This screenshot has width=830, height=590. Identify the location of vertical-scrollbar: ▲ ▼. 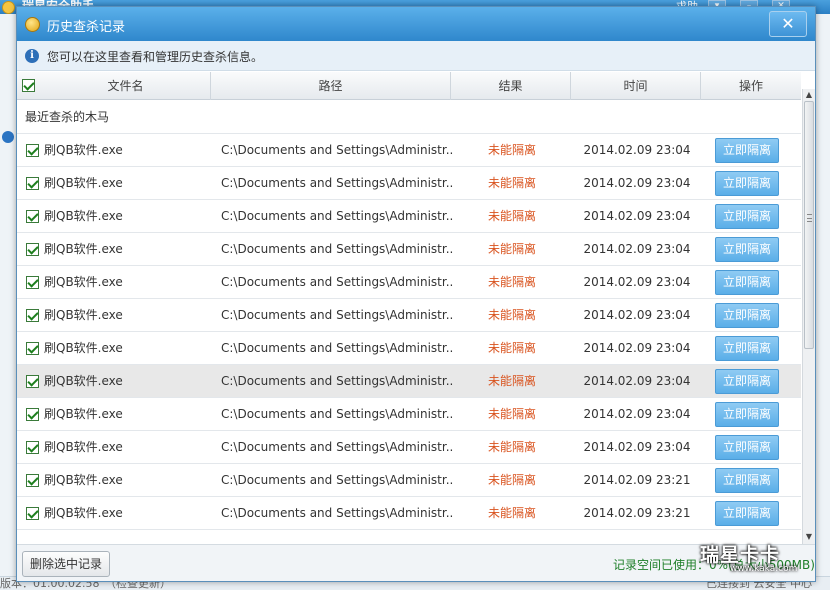
(808, 316).